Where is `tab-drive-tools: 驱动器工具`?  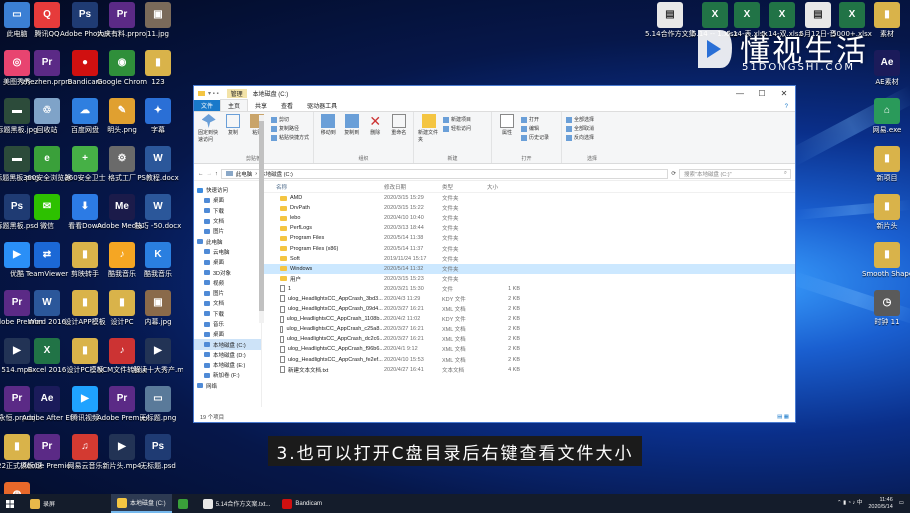
tab-drive-tools: 驱动器工具 is located at coordinates (322, 105).